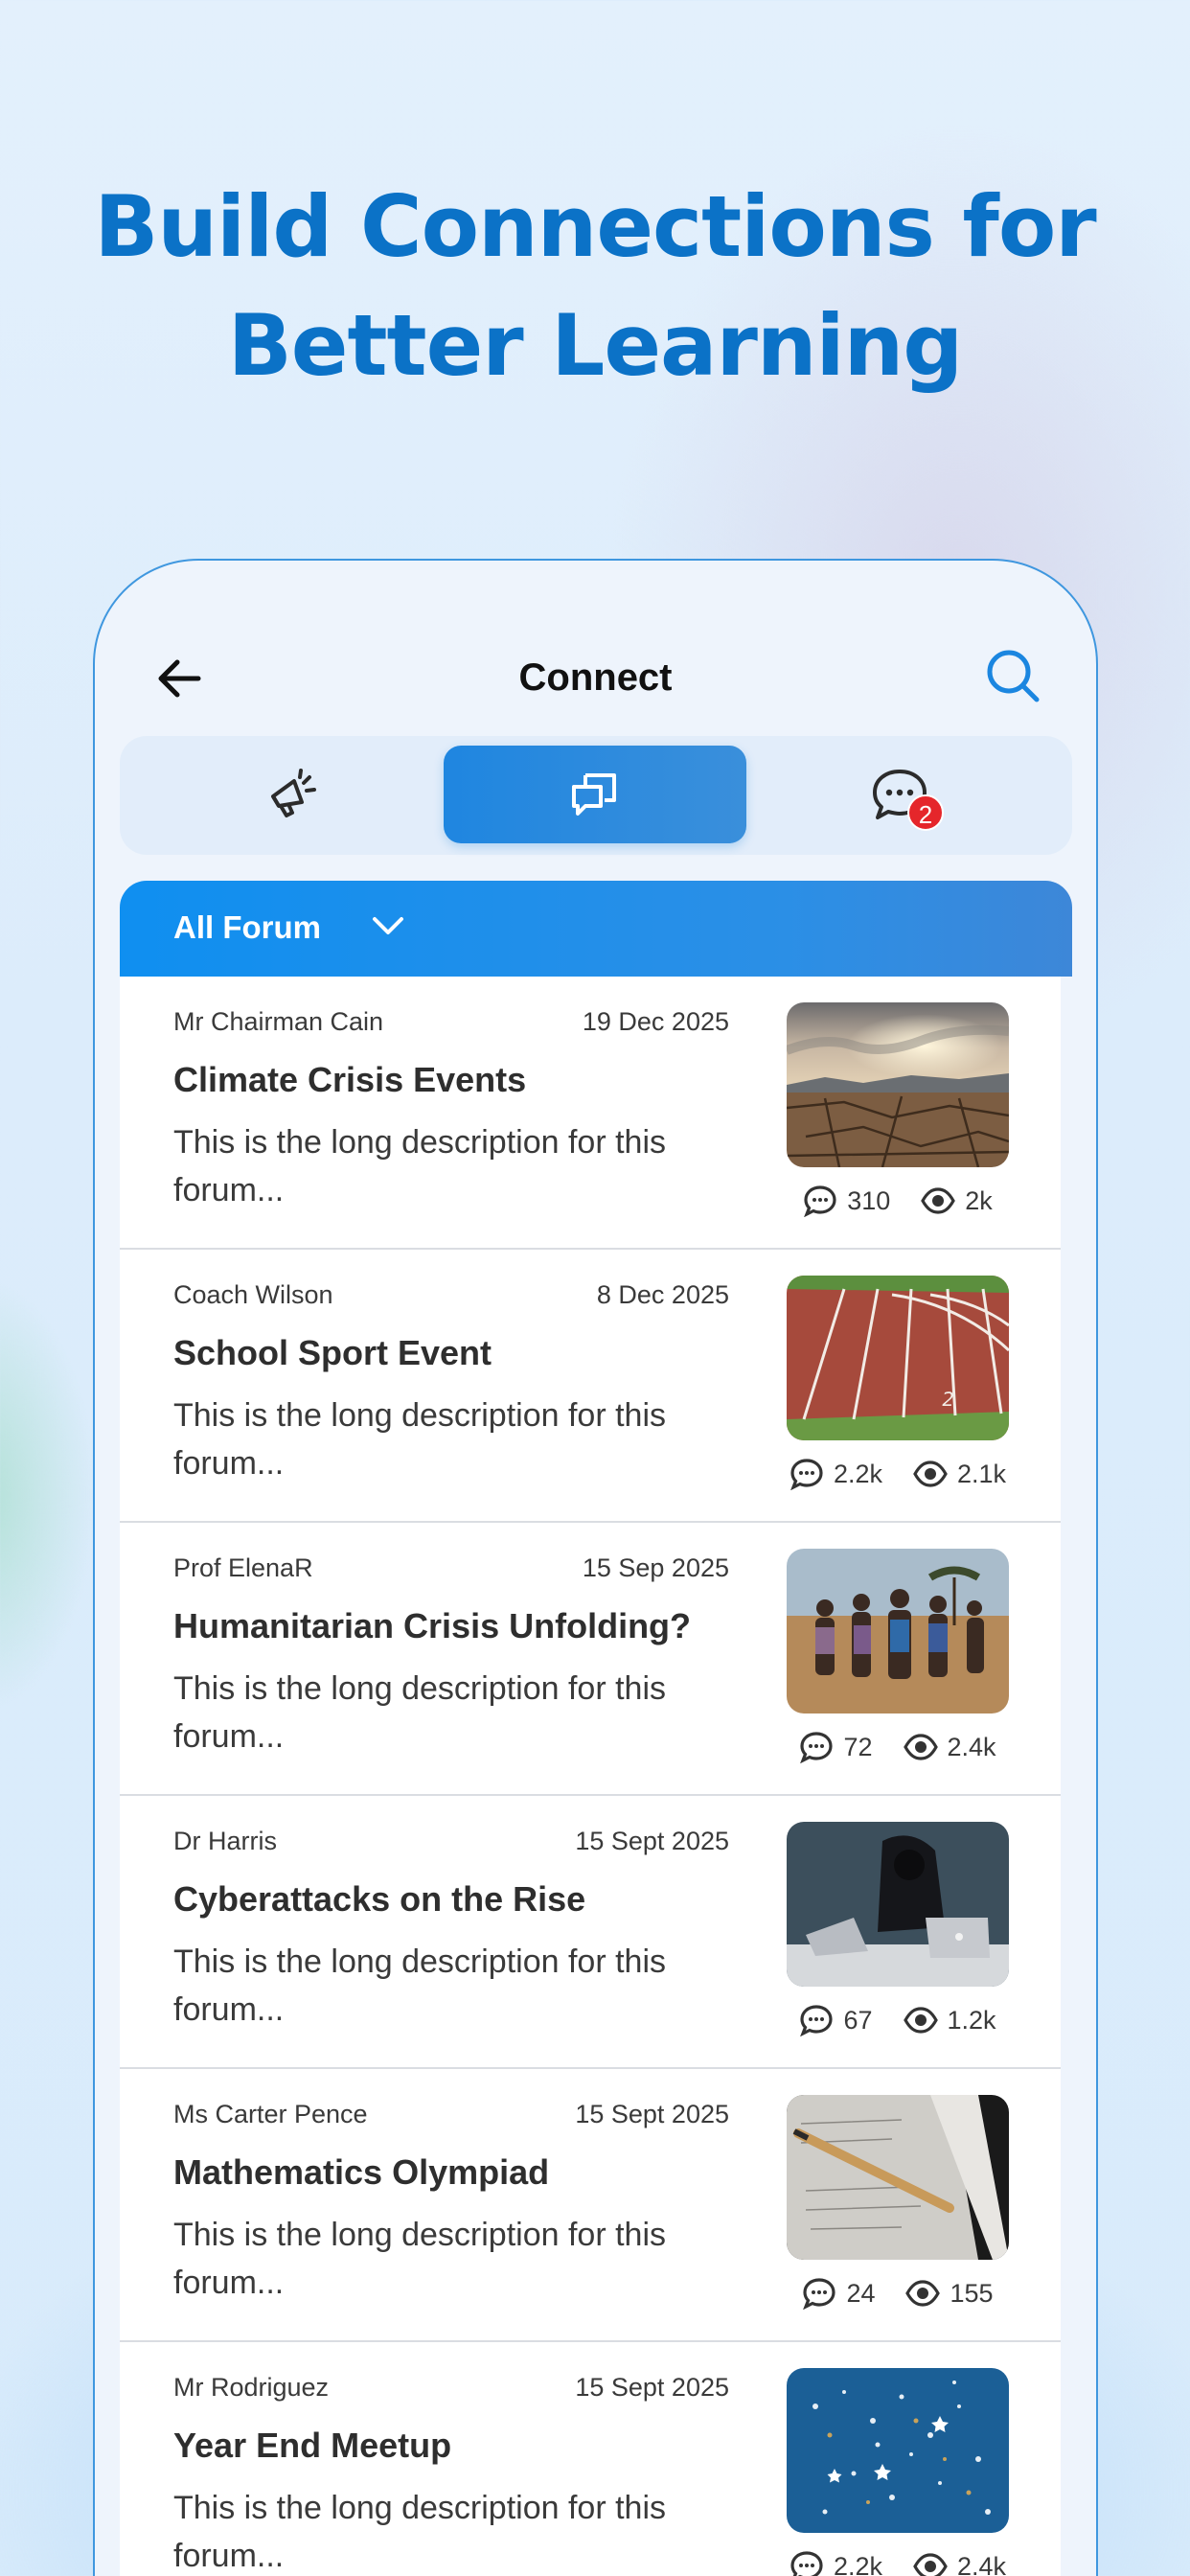  What do you see at coordinates (926, 812) in the screenshot?
I see `unread-badge: 2` at bounding box center [926, 812].